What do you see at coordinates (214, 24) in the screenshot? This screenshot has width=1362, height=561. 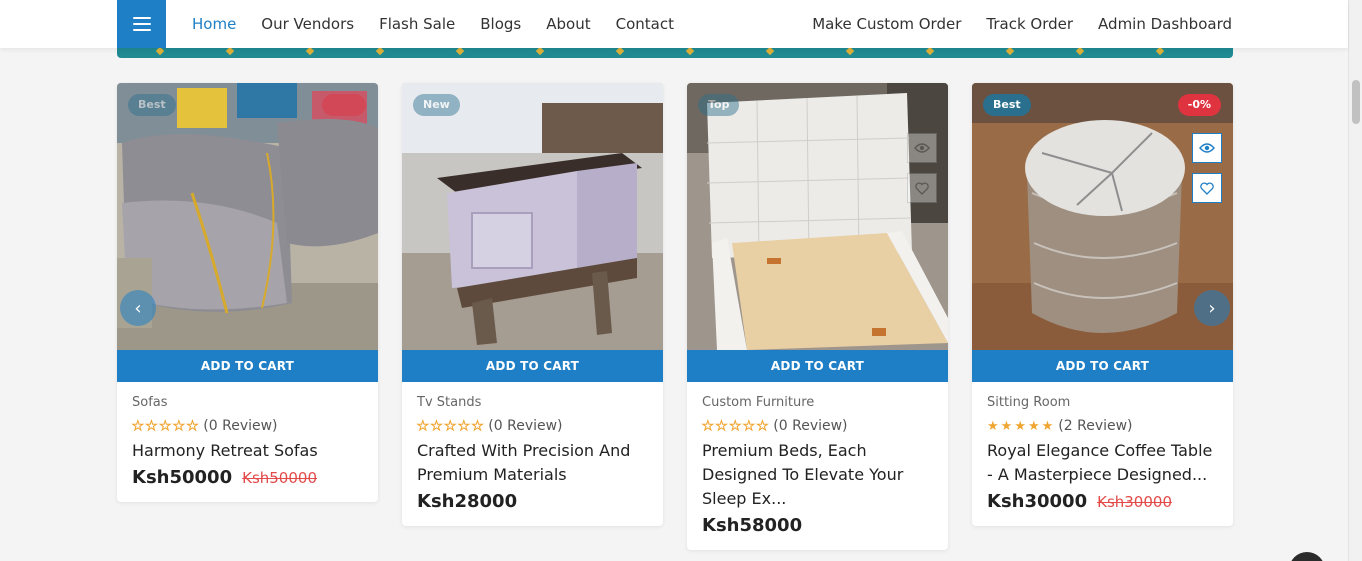 I see `nav-home: Home` at bounding box center [214, 24].